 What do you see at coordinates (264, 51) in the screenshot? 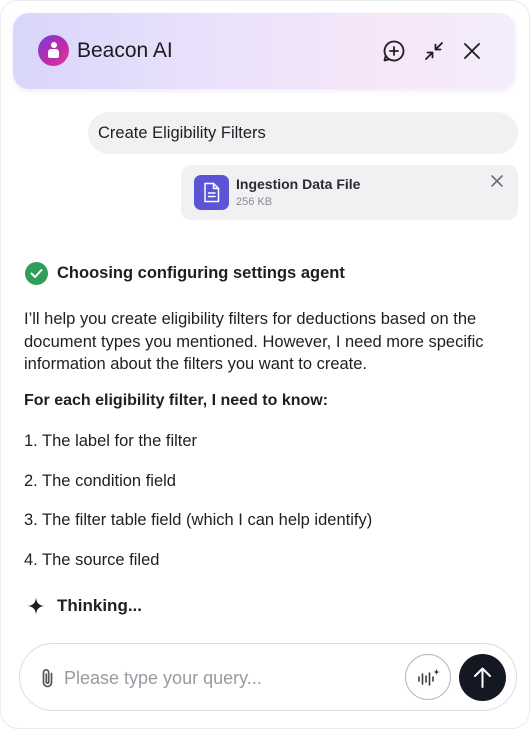
I see `chat-header: Beacon AI` at bounding box center [264, 51].